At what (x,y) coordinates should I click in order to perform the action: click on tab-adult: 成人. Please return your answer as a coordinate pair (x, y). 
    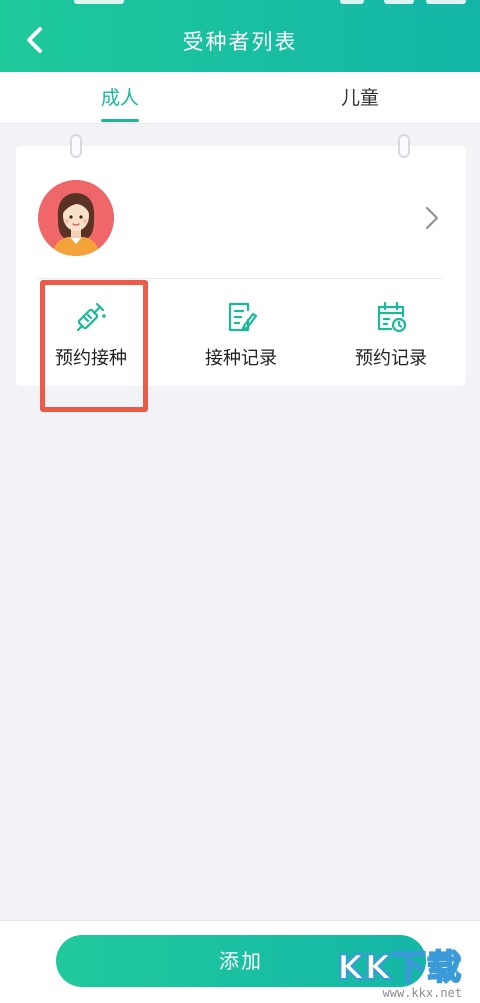
    Looking at the image, I should click on (120, 97).